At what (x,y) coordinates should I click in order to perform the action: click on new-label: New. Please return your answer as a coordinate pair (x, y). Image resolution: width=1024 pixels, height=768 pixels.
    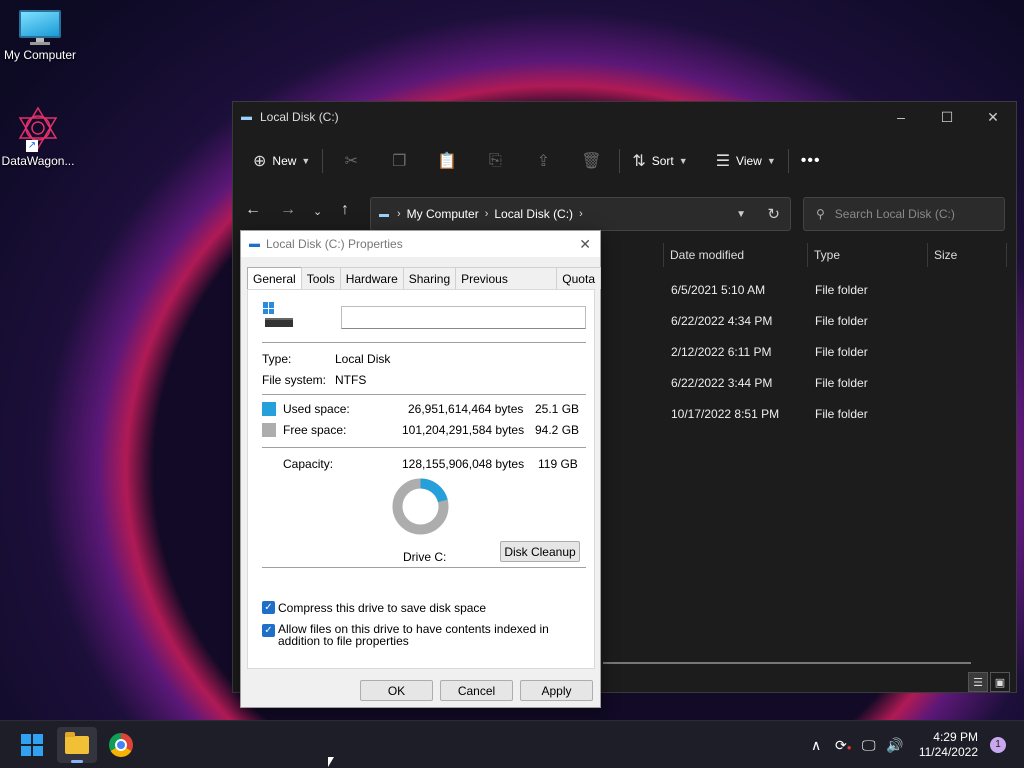
    Looking at the image, I should click on (284, 161).